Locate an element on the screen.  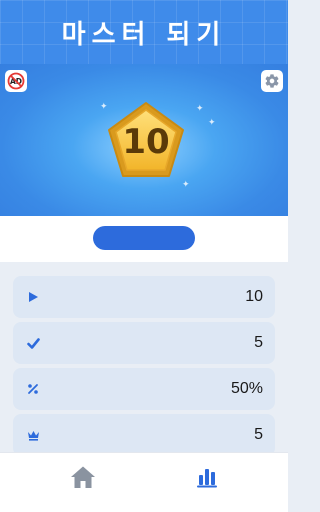
stat-row-win-rate: 50% is located at coordinates (144, 389).